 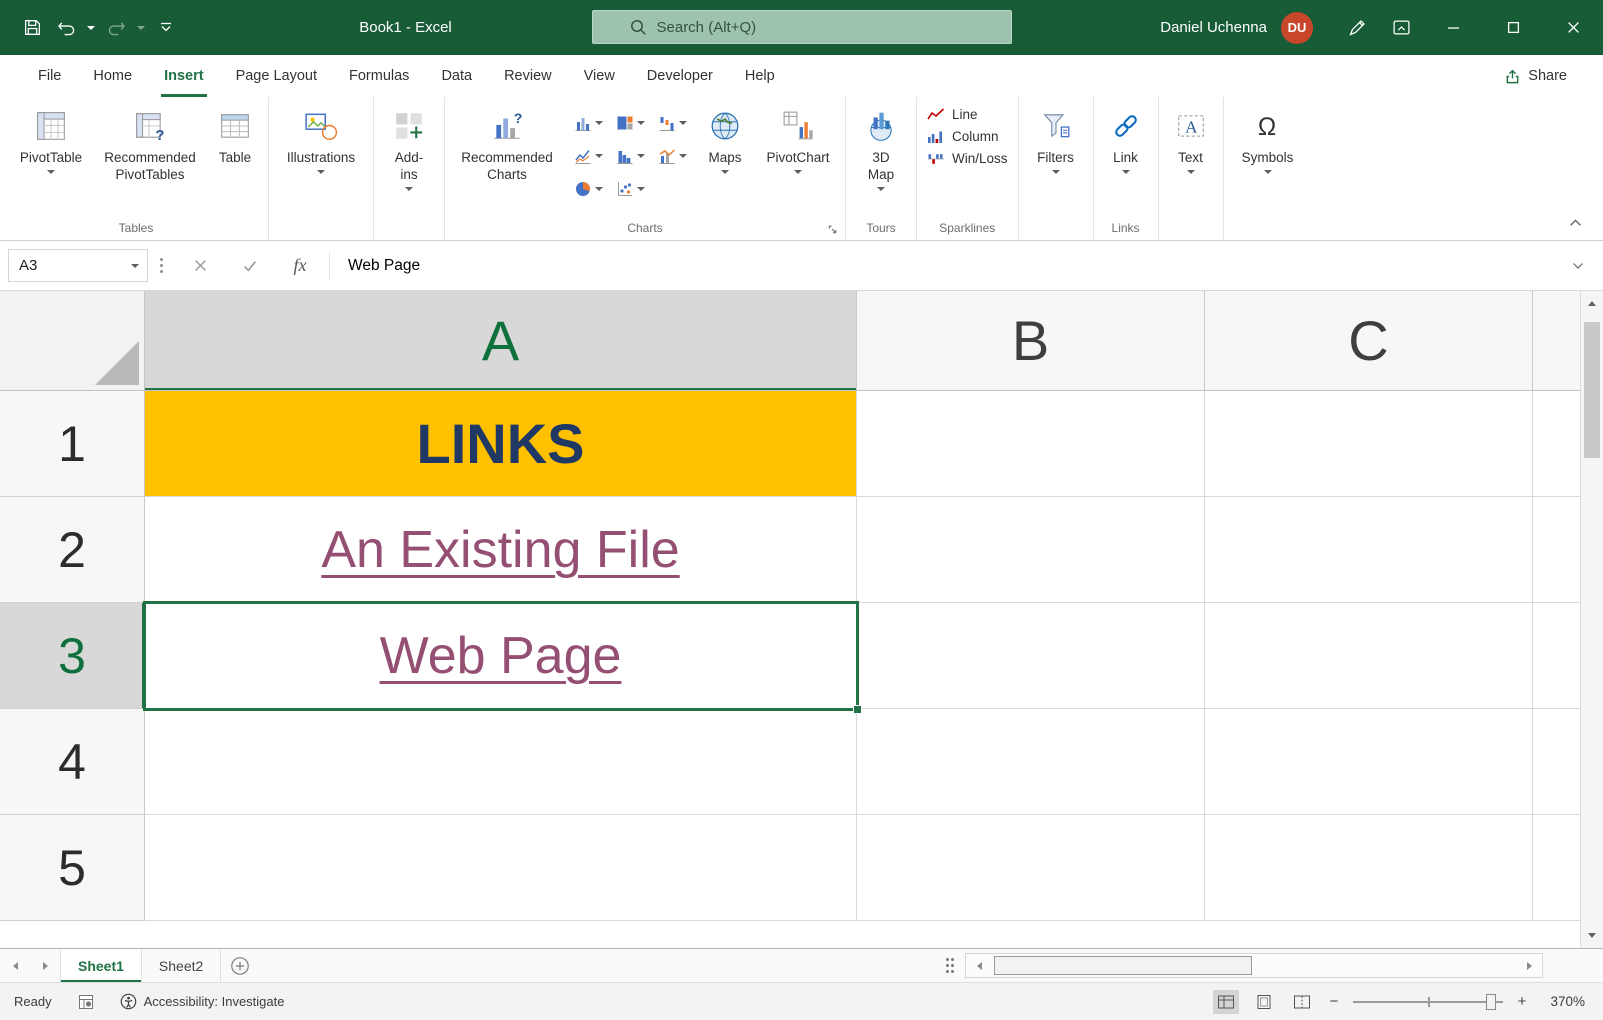 I want to click on text-button: A Text, so click(x=1191, y=135).